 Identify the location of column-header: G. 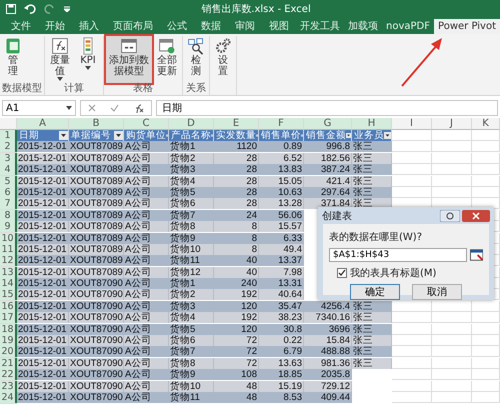
(328, 124).